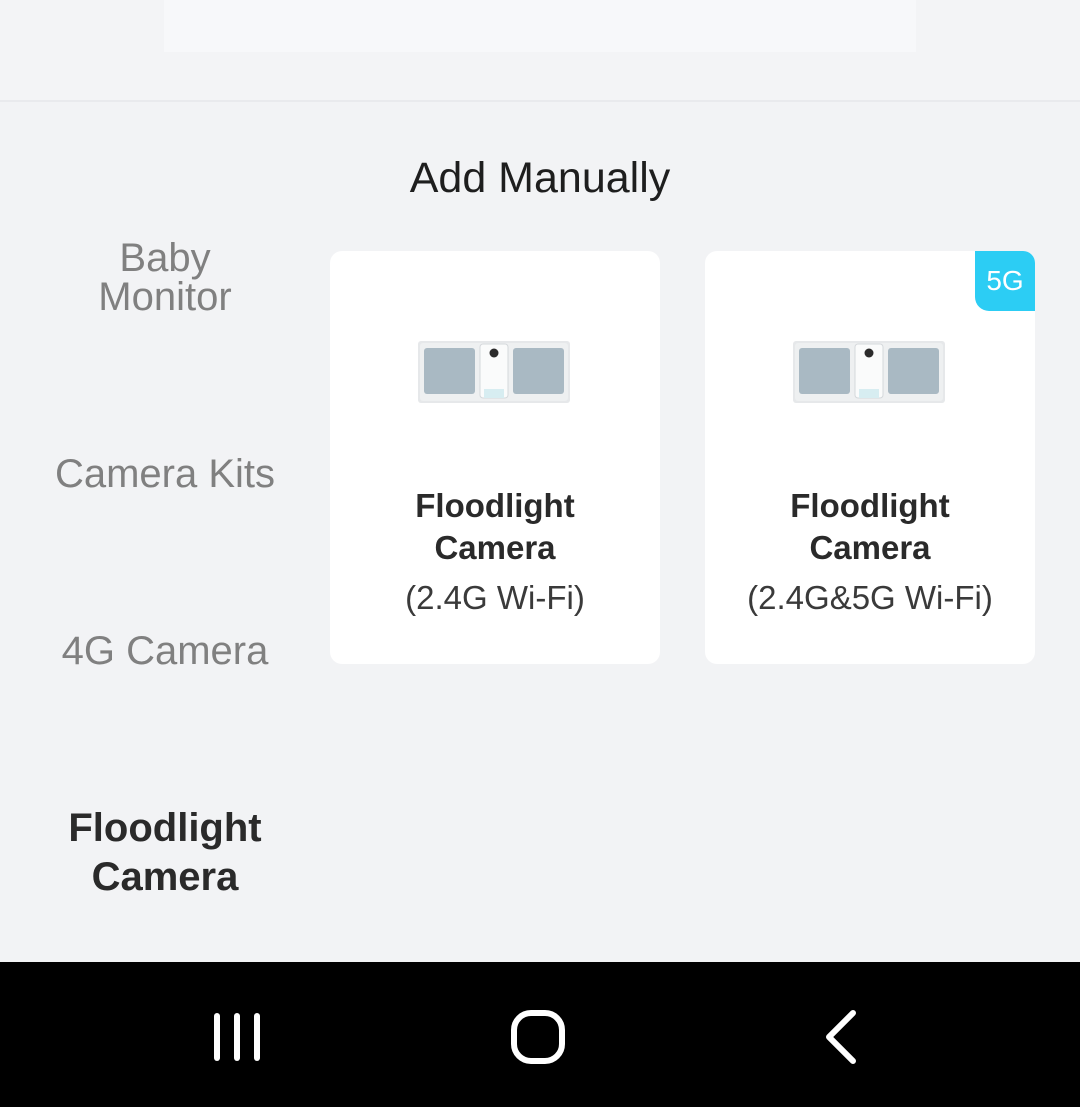 The width and height of the screenshot is (1080, 1107). I want to click on top-panel, so click(540, 51).